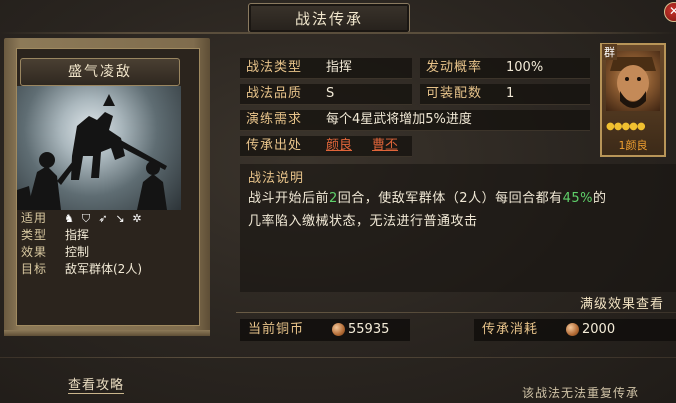 The image size is (676, 403). I want to click on description-seg: 战斗开始后前, so click(289, 198).